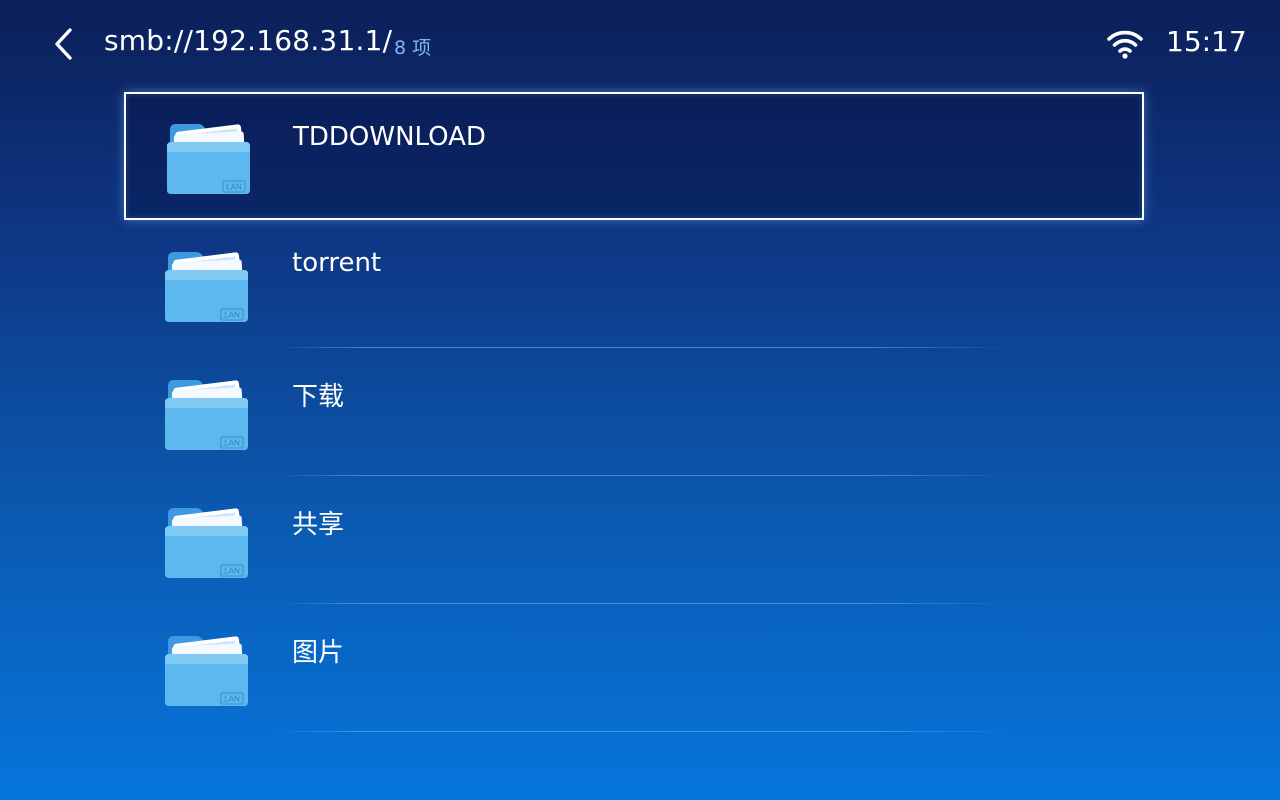 This screenshot has width=1280, height=800. I want to click on current-path: smb://192.168.31.1/, so click(248, 40).